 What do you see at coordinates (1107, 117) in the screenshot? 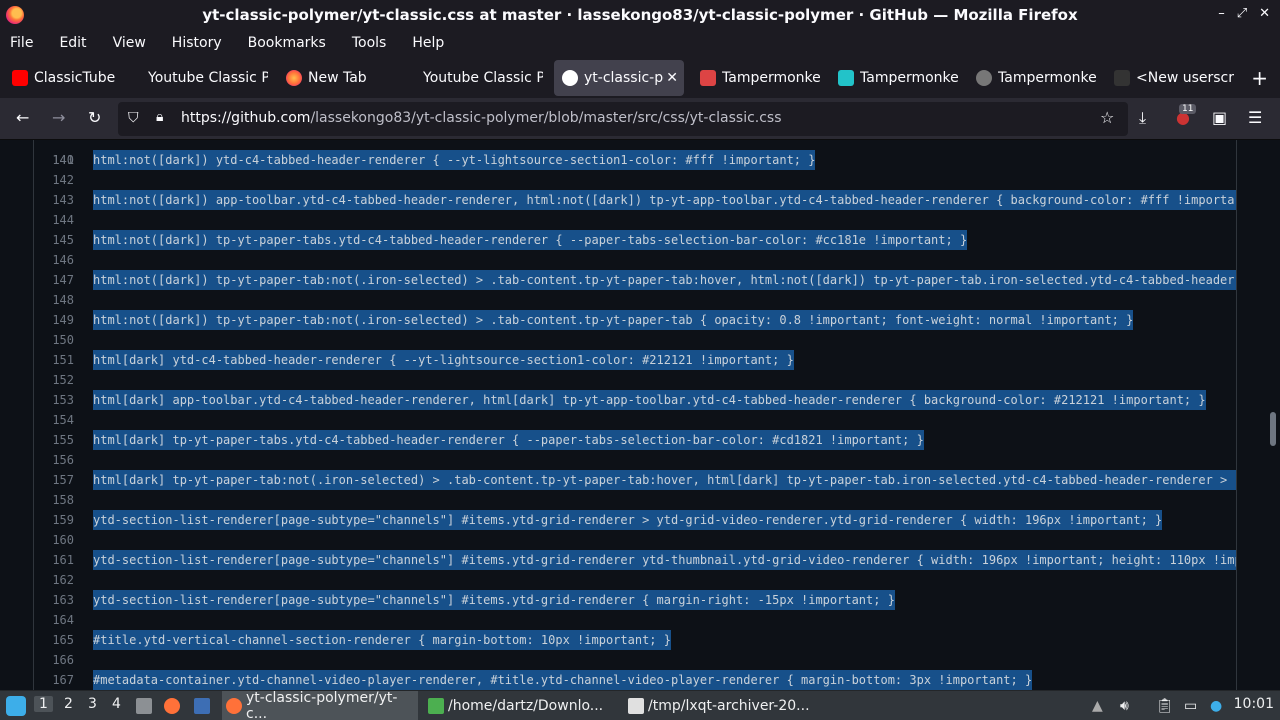
I see `bookmark-star-icon: ☆` at bounding box center [1107, 117].